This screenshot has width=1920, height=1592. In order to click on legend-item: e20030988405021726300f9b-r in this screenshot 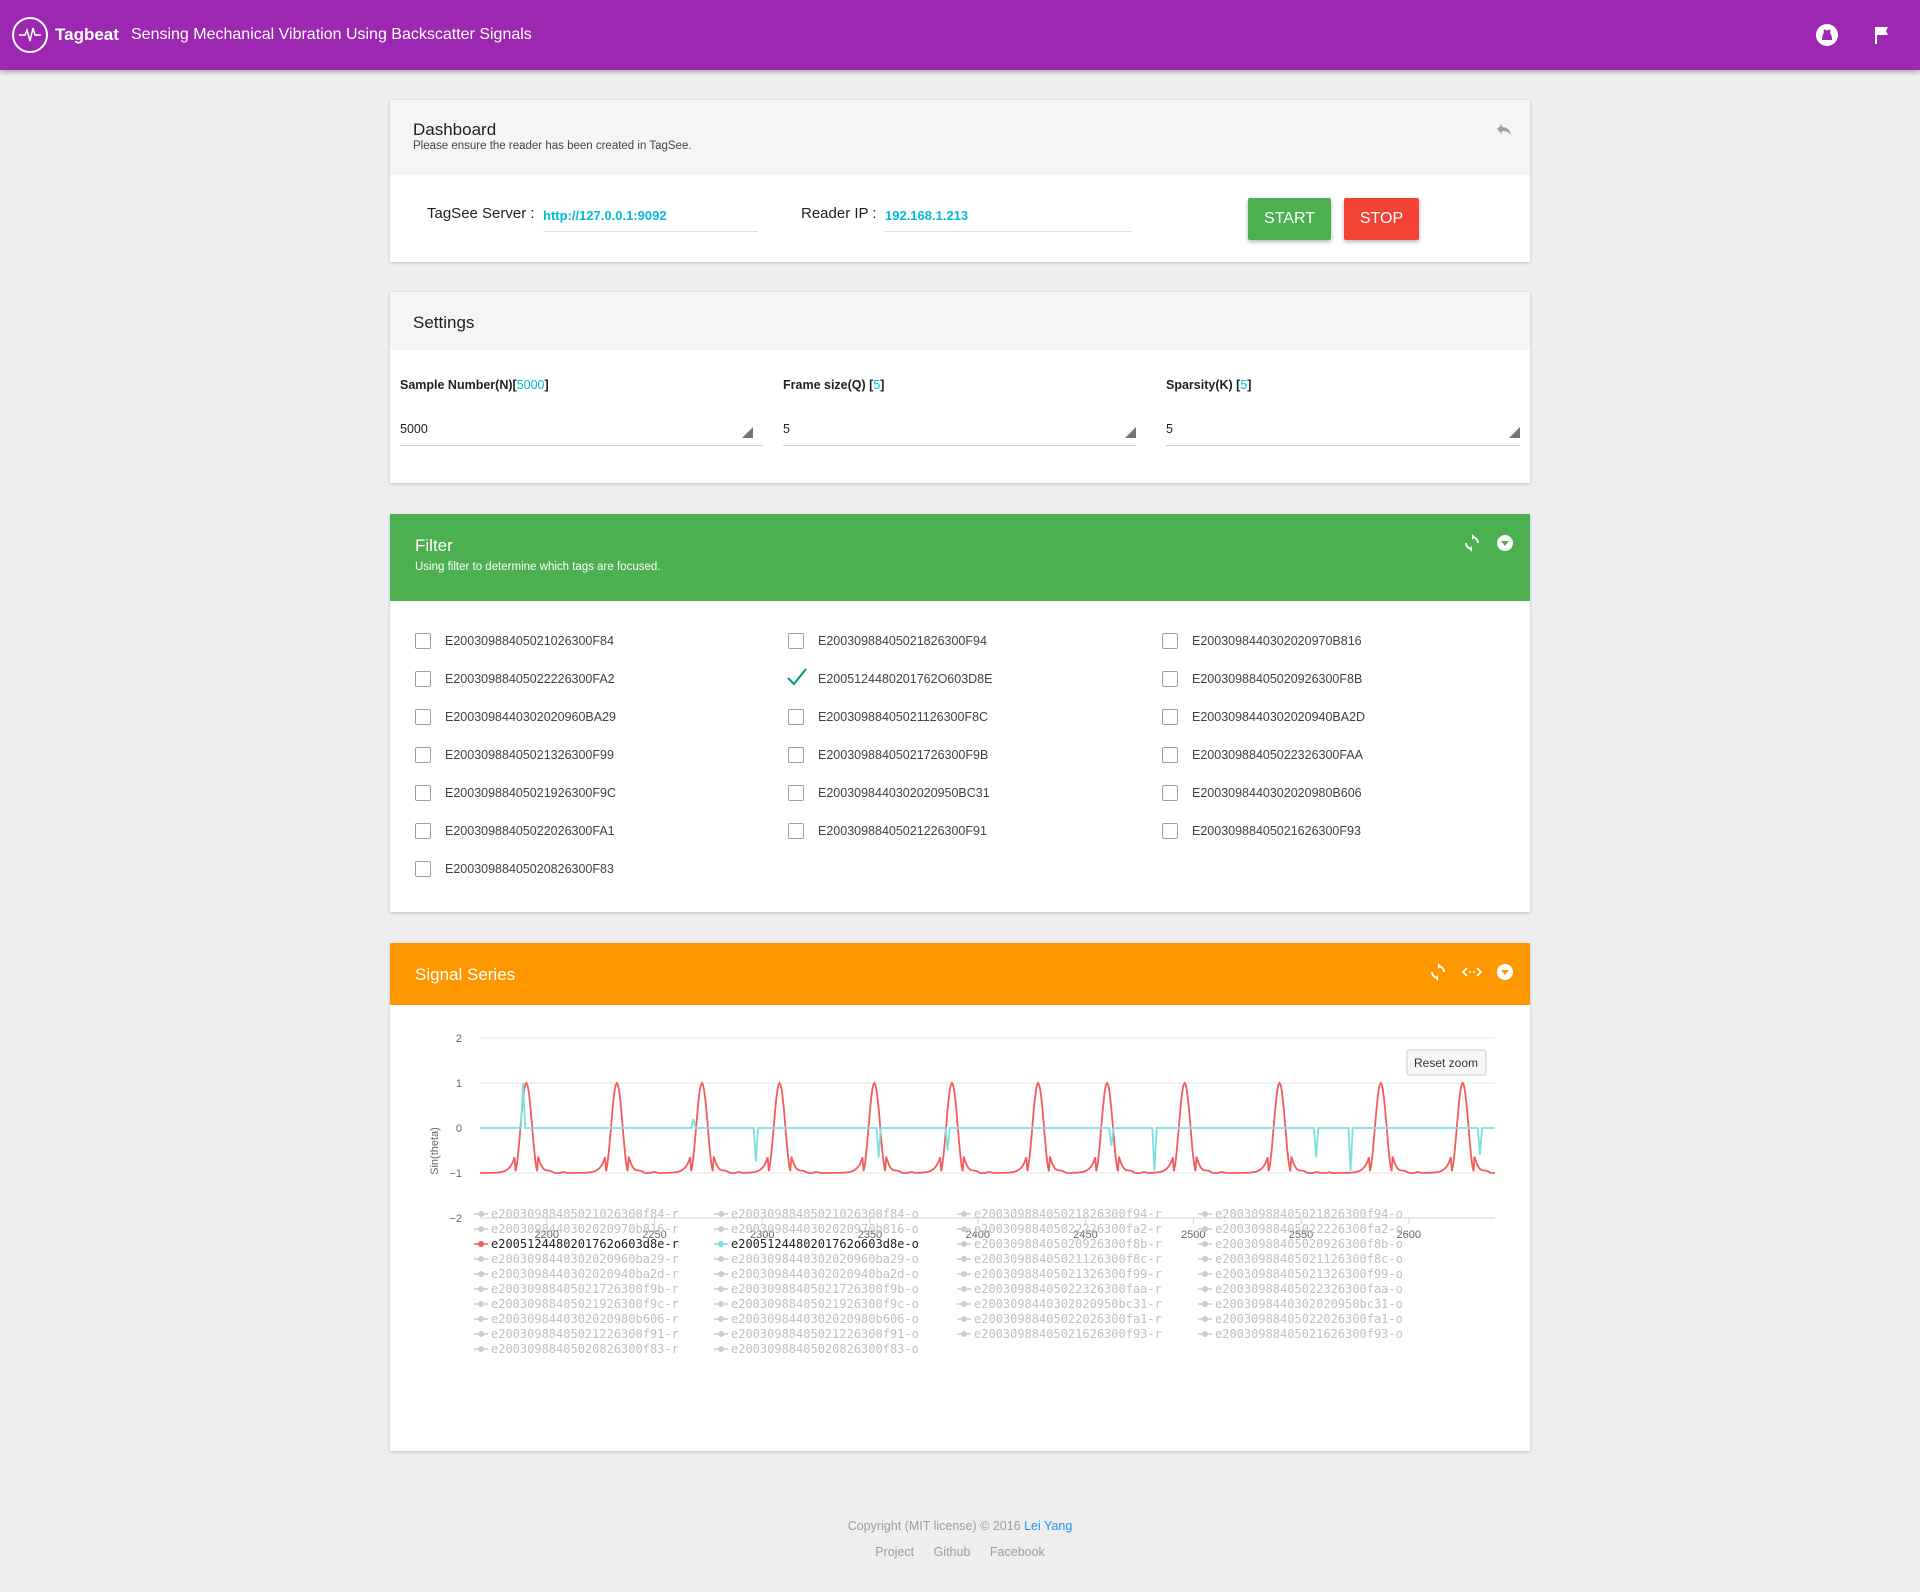, I will do `click(576, 1289)`.